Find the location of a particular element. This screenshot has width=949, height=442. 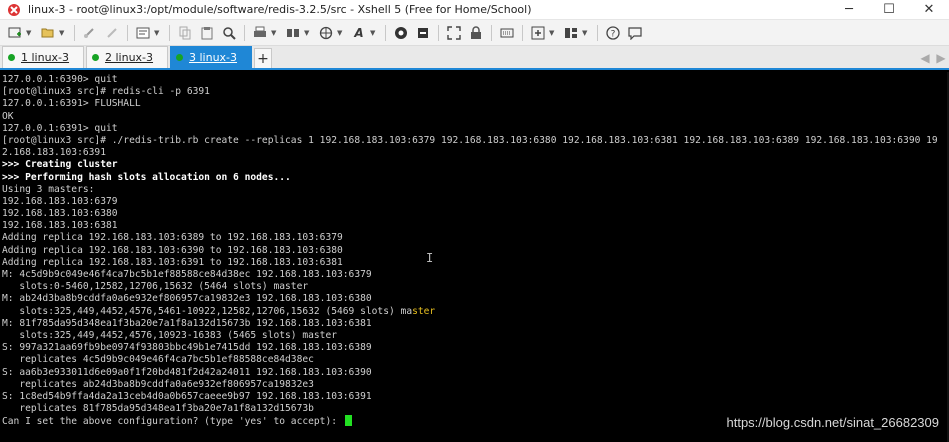

tab-linux-3-1: 1 linux-3 is located at coordinates (43, 57).